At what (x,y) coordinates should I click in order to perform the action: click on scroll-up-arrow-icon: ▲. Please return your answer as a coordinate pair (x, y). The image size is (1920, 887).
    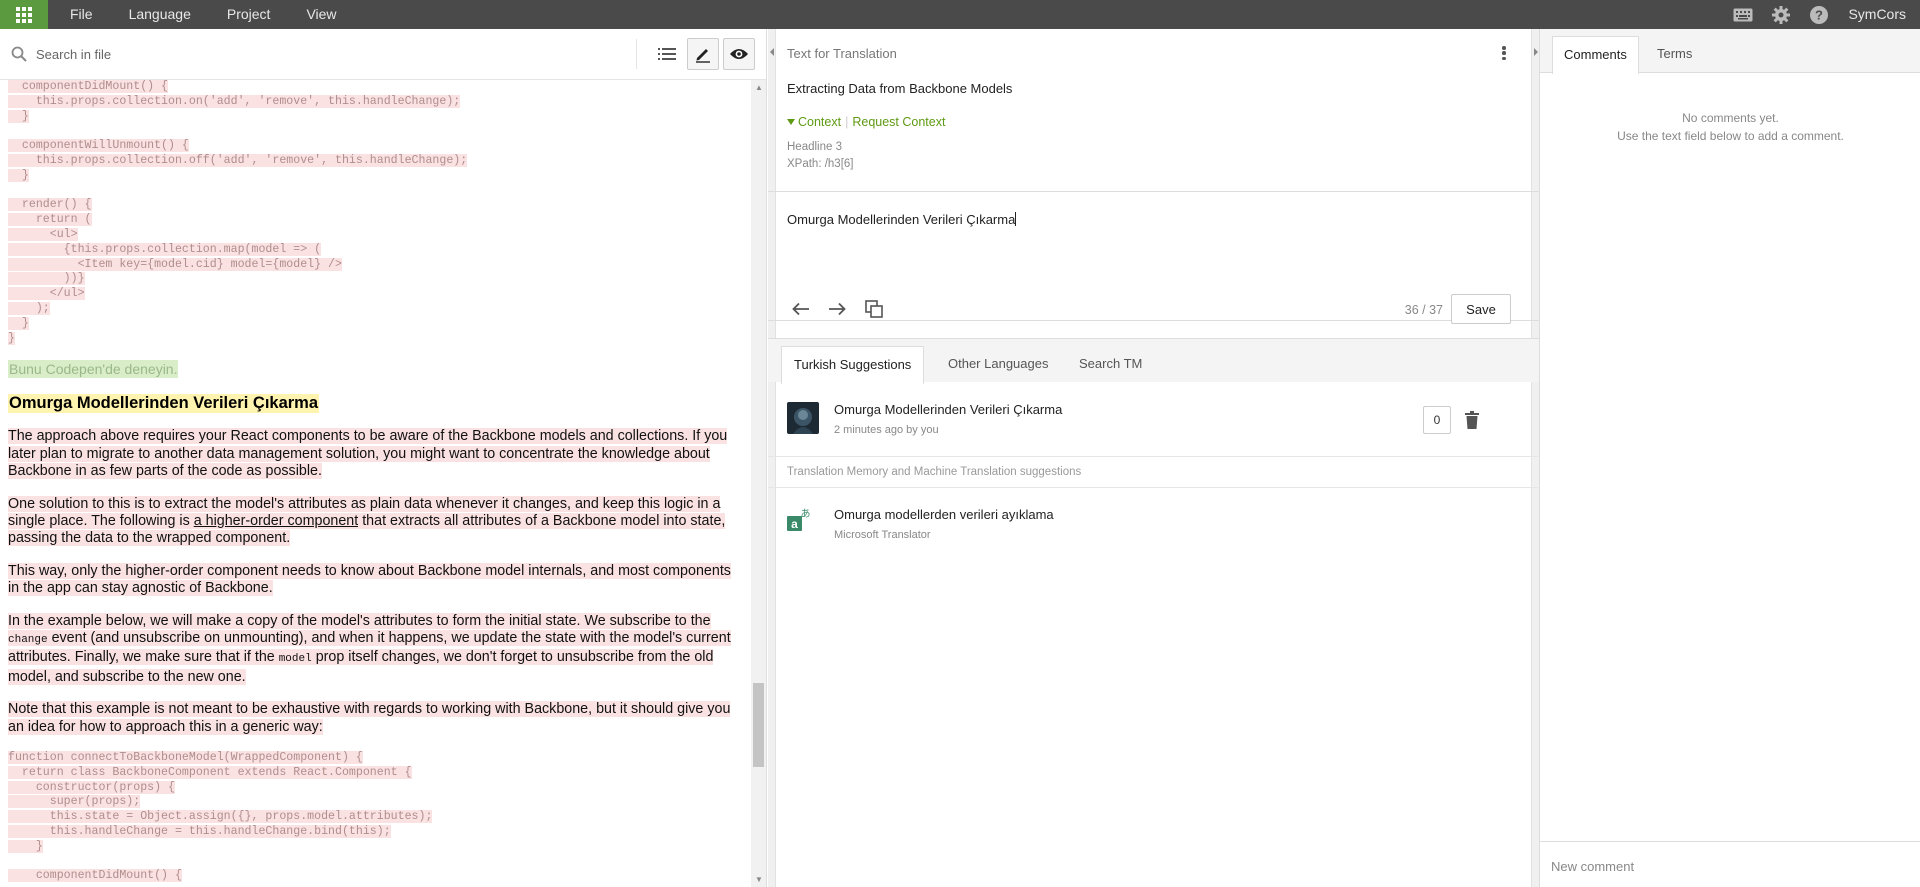
    Looking at the image, I should click on (759, 87).